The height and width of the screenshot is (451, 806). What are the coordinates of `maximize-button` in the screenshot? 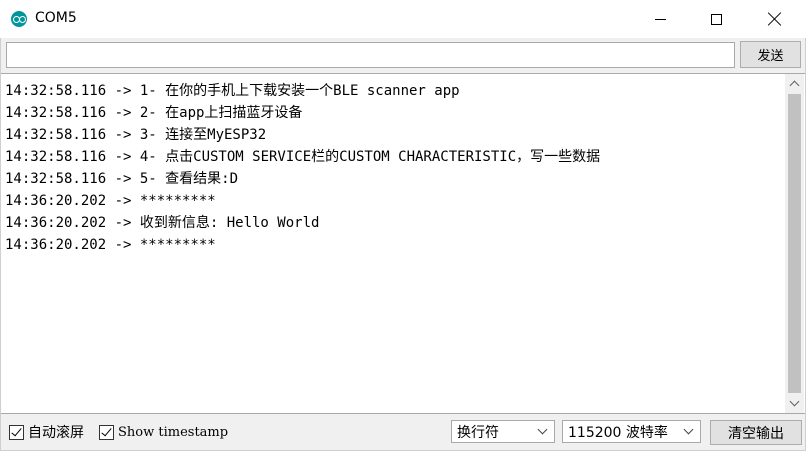 It's located at (716, 19).